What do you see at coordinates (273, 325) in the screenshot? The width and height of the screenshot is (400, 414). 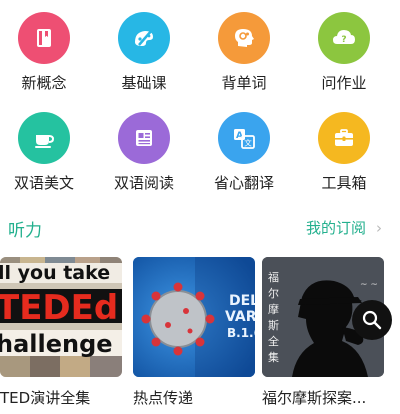 I see `sherlock-thumb-char-4: 斯` at bounding box center [273, 325].